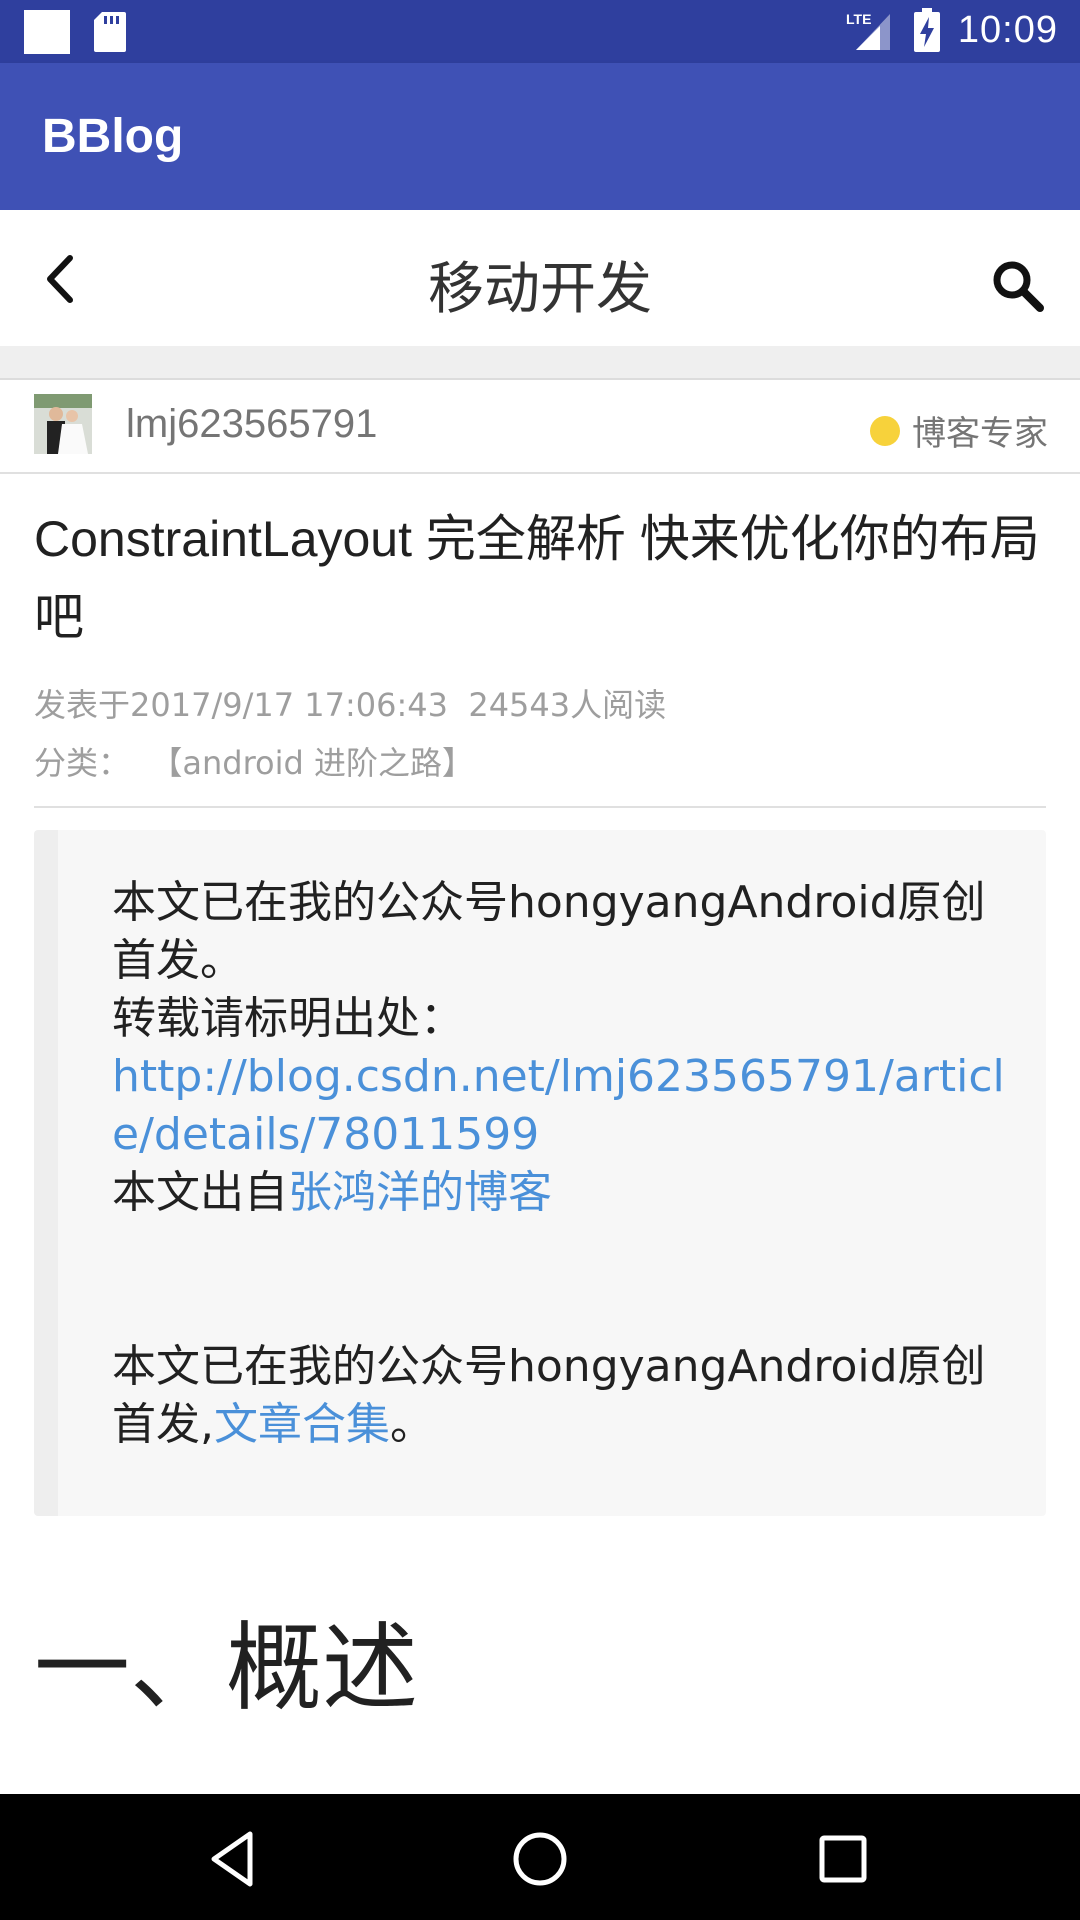  What do you see at coordinates (226, 1668) in the screenshot?
I see `section-heading: 一、概述` at bounding box center [226, 1668].